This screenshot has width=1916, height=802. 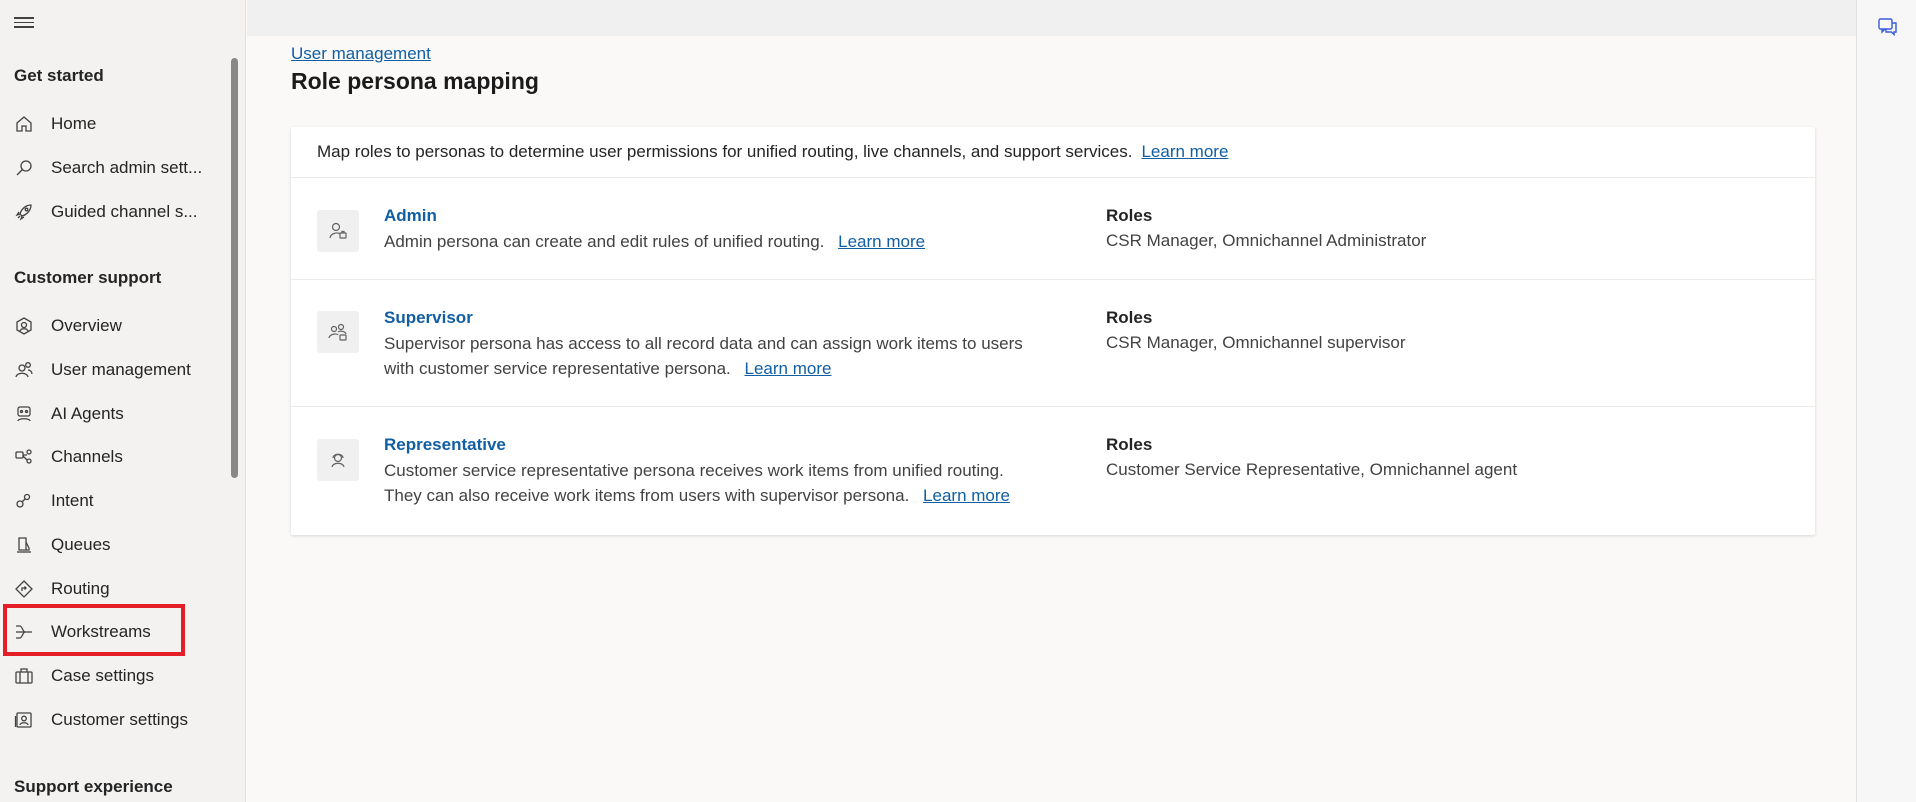 What do you see at coordinates (81, 544) in the screenshot?
I see `sidebar-item-label: Queues` at bounding box center [81, 544].